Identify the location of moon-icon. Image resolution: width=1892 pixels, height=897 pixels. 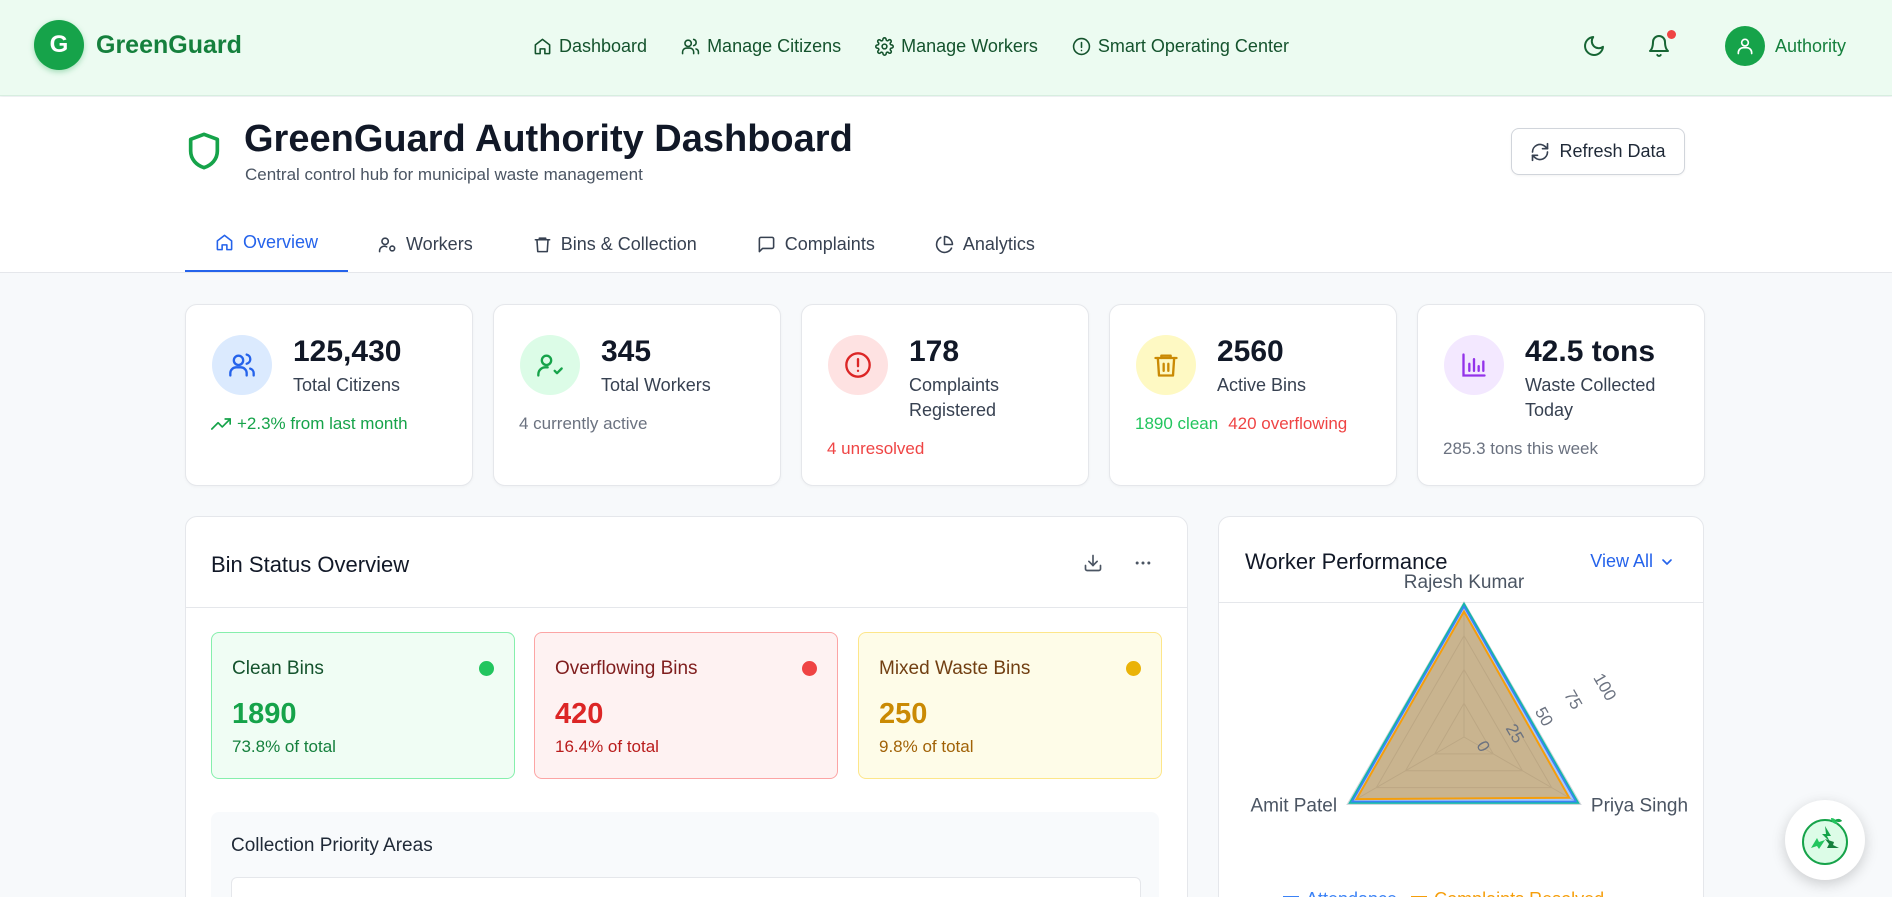
(1594, 46).